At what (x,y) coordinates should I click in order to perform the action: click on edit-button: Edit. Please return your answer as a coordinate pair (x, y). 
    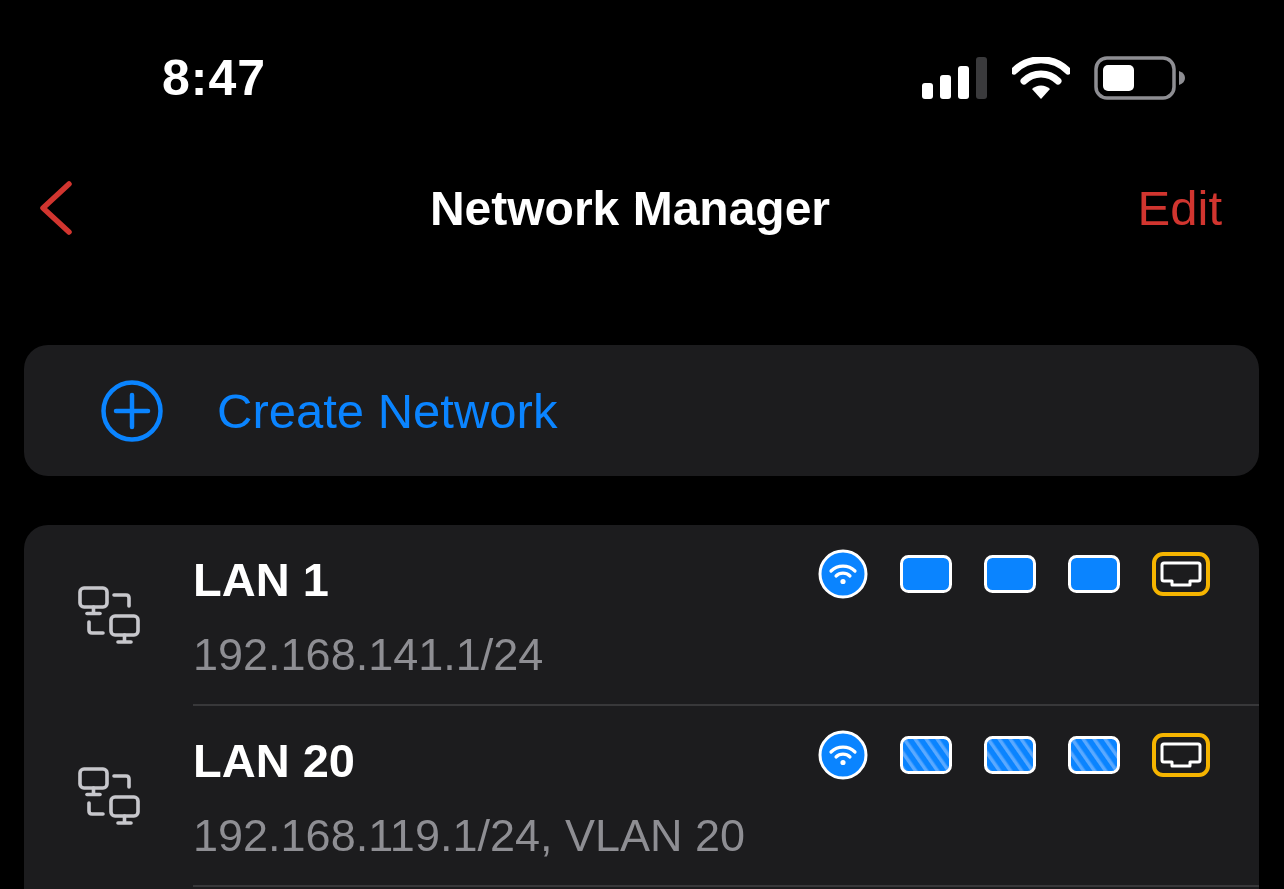
    Looking at the image, I should click on (1179, 208).